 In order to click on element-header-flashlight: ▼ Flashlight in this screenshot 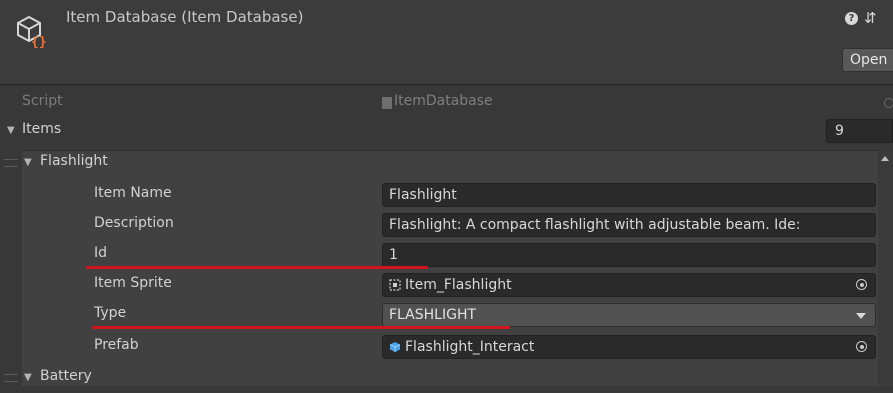, I will do `click(446, 164)`.